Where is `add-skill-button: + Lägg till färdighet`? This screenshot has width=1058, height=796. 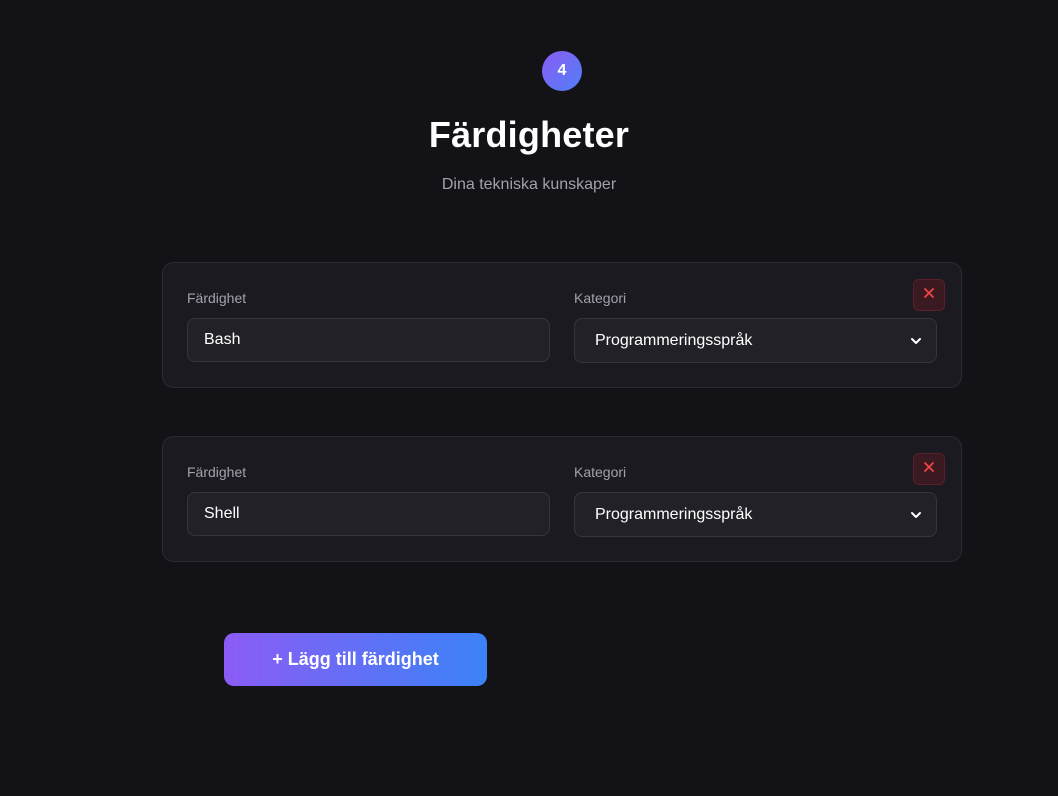 add-skill-button: + Lägg till färdighet is located at coordinates (355, 659).